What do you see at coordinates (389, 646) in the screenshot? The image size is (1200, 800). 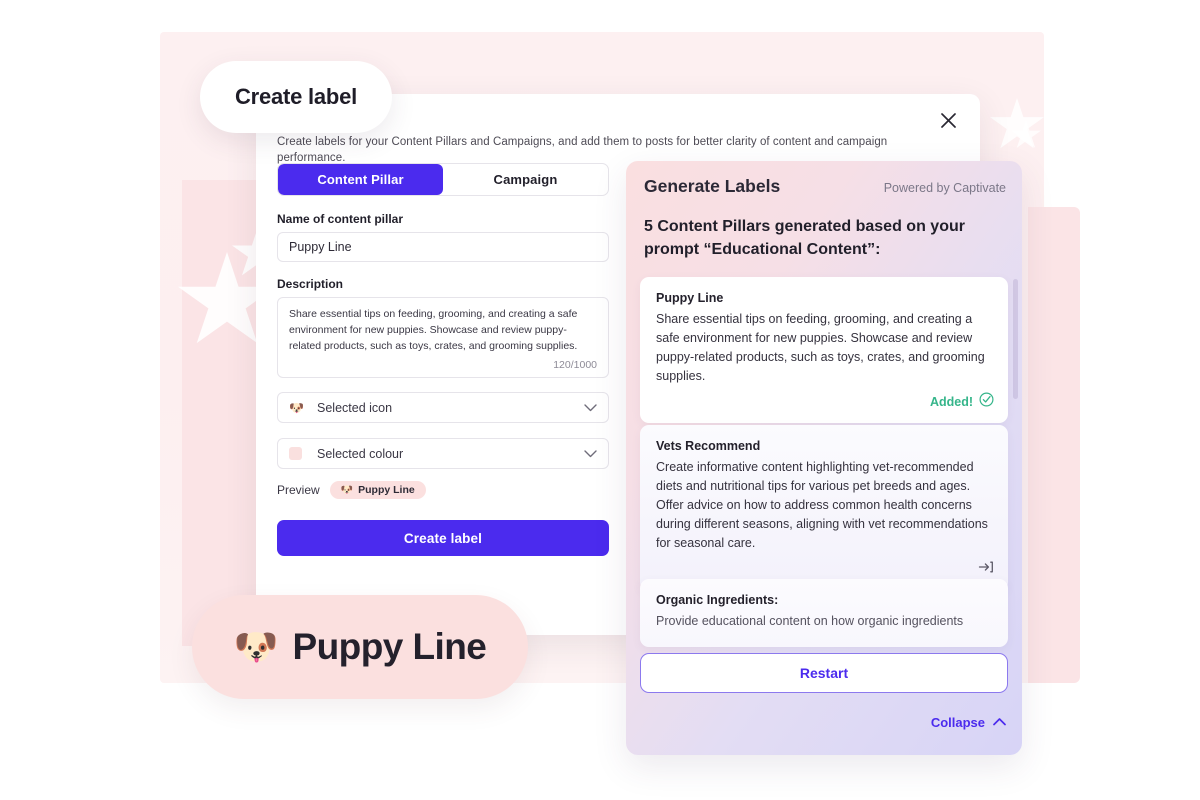 I see `puppy-line-showcase-text: Puppy Line` at bounding box center [389, 646].